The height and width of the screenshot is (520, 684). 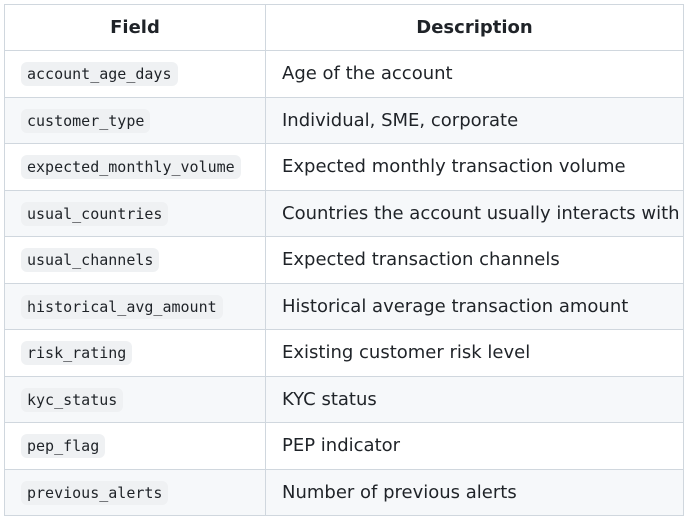 I want to click on field-cell: pep_flag, so click(x=135, y=446).